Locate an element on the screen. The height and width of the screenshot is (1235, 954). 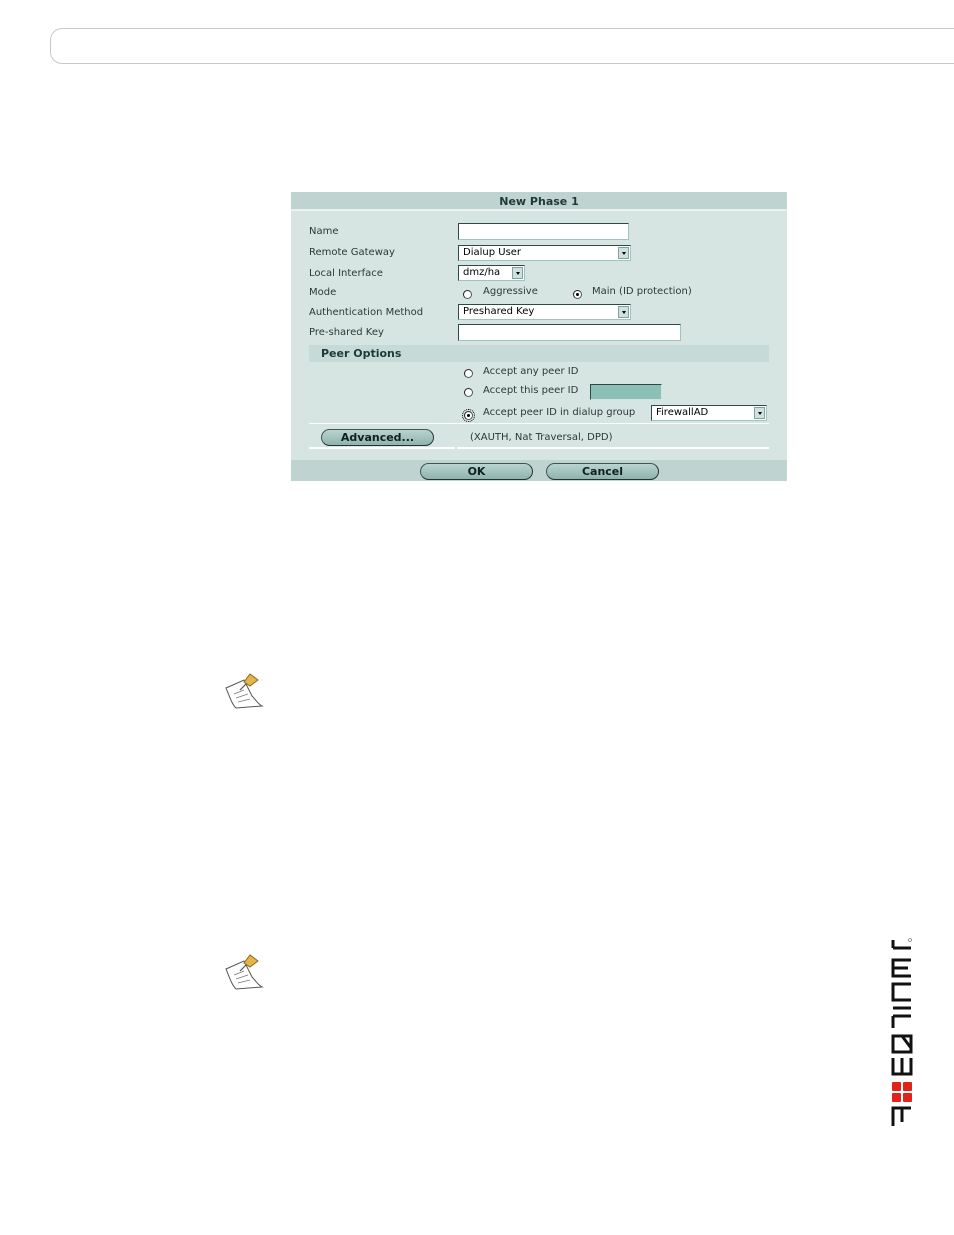
dialog-footer is located at coordinates (539, 470).